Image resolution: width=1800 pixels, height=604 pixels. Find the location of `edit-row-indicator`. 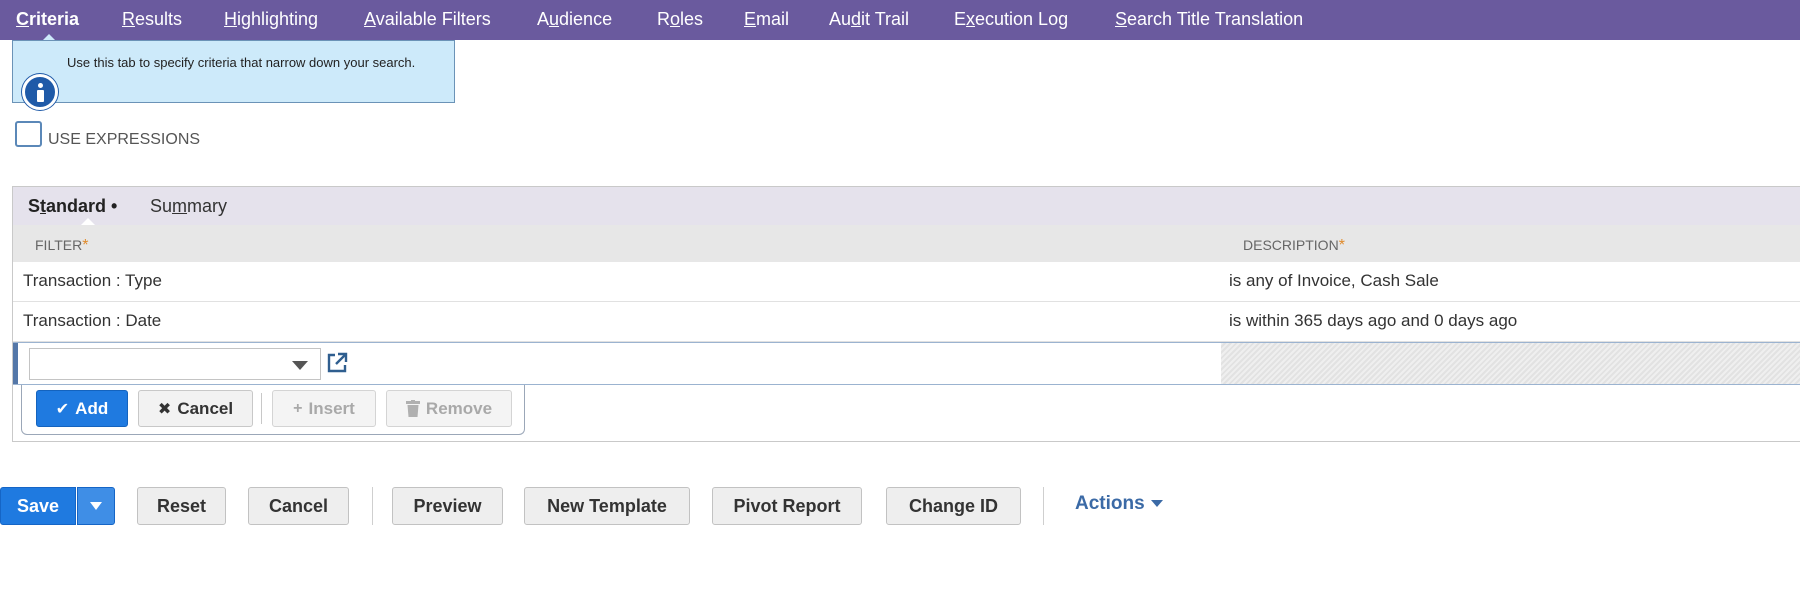

edit-row-indicator is located at coordinates (15, 363).